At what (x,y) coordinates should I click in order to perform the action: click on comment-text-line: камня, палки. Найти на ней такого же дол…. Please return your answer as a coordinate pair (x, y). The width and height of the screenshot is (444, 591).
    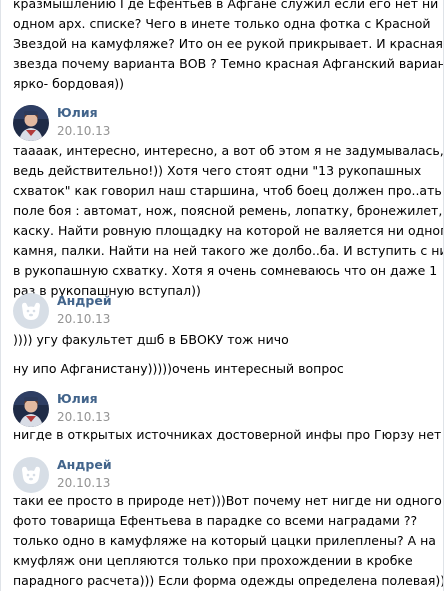
    Looking at the image, I should click on (228, 250).